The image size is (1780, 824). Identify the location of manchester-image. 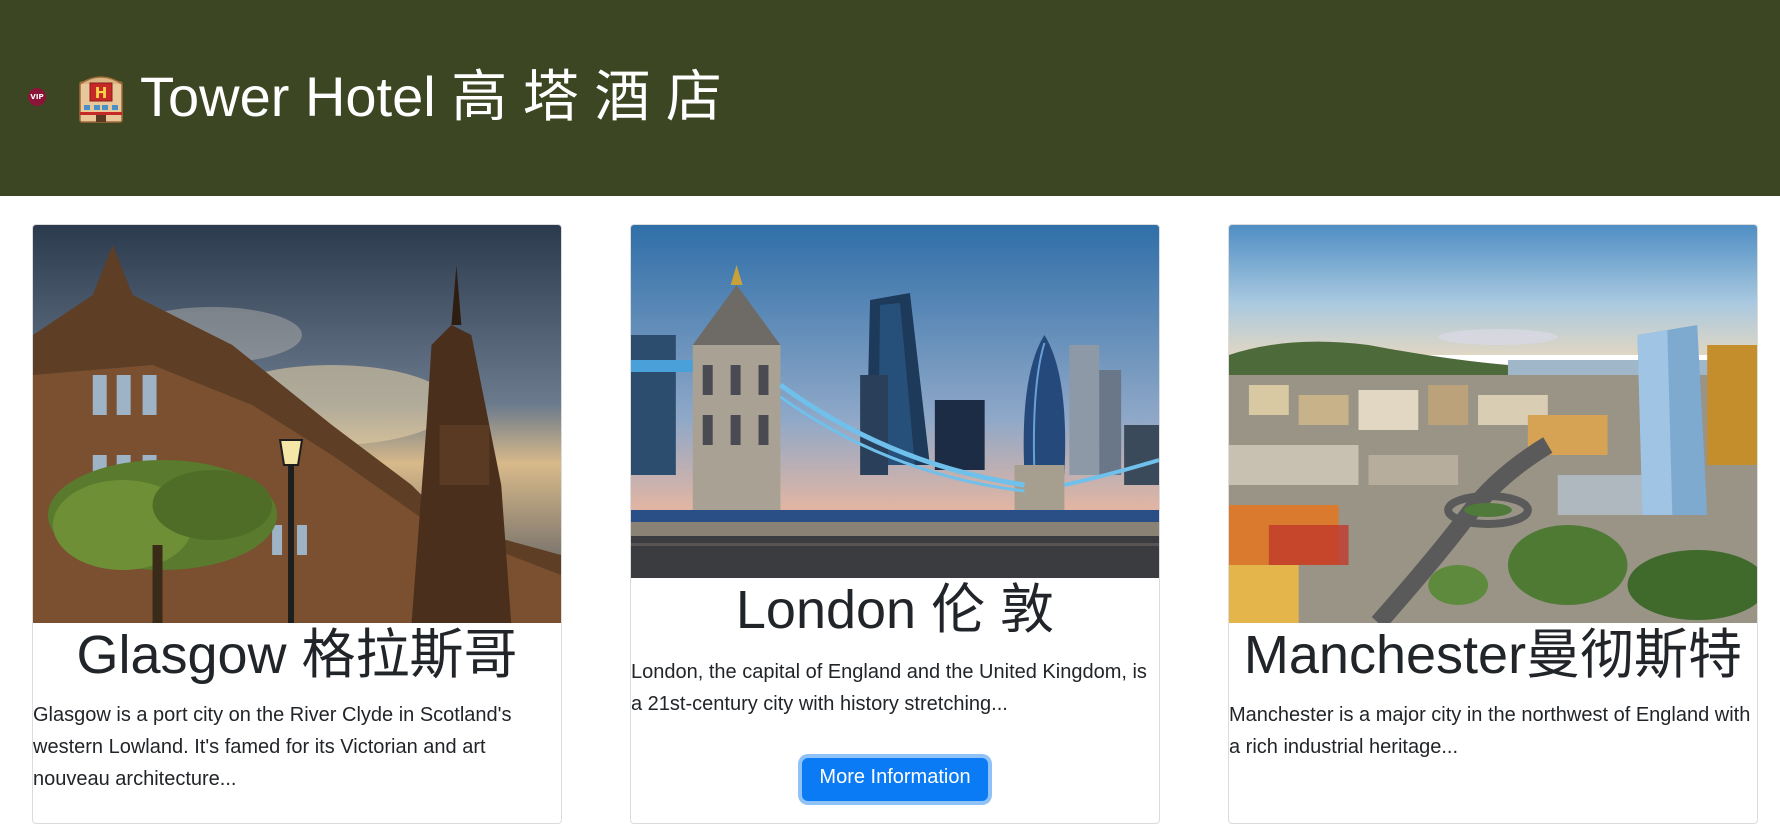
(1493, 424).